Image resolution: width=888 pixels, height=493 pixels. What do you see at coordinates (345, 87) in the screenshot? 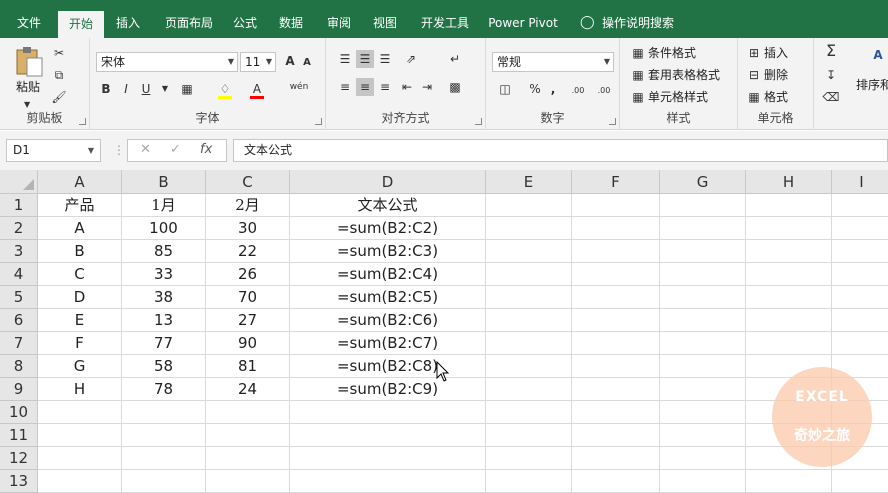
I see `align-left-icon: ≡` at bounding box center [345, 87].